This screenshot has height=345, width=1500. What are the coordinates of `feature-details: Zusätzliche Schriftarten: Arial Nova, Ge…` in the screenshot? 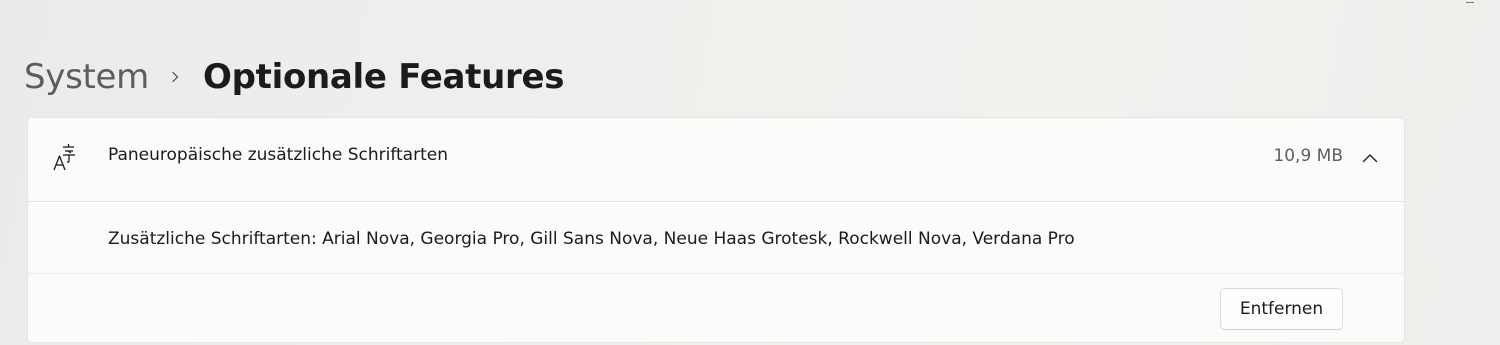 It's located at (591, 239).